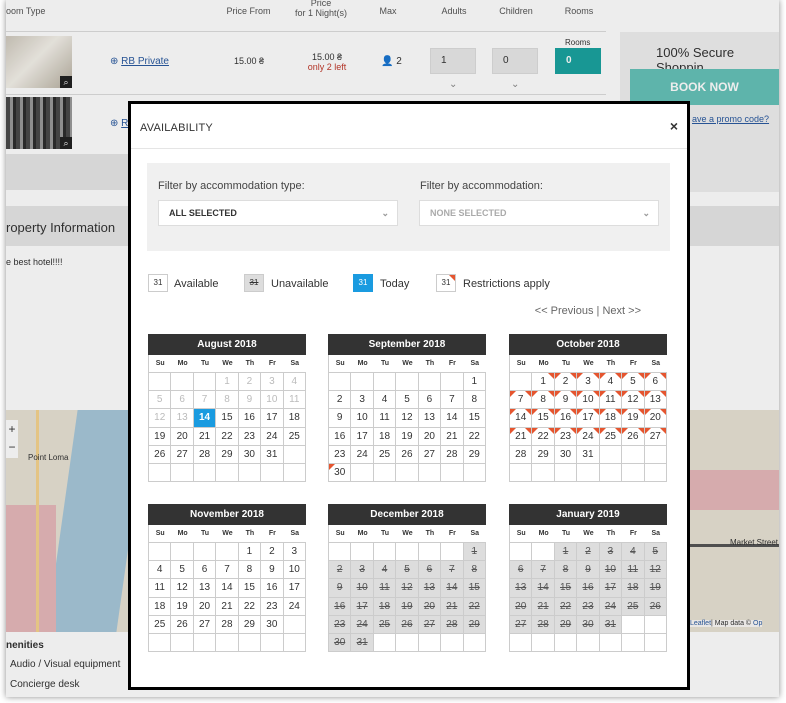 This screenshot has width=786, height=703. I want to click on previous-link: << Previous, so click(564, 311).